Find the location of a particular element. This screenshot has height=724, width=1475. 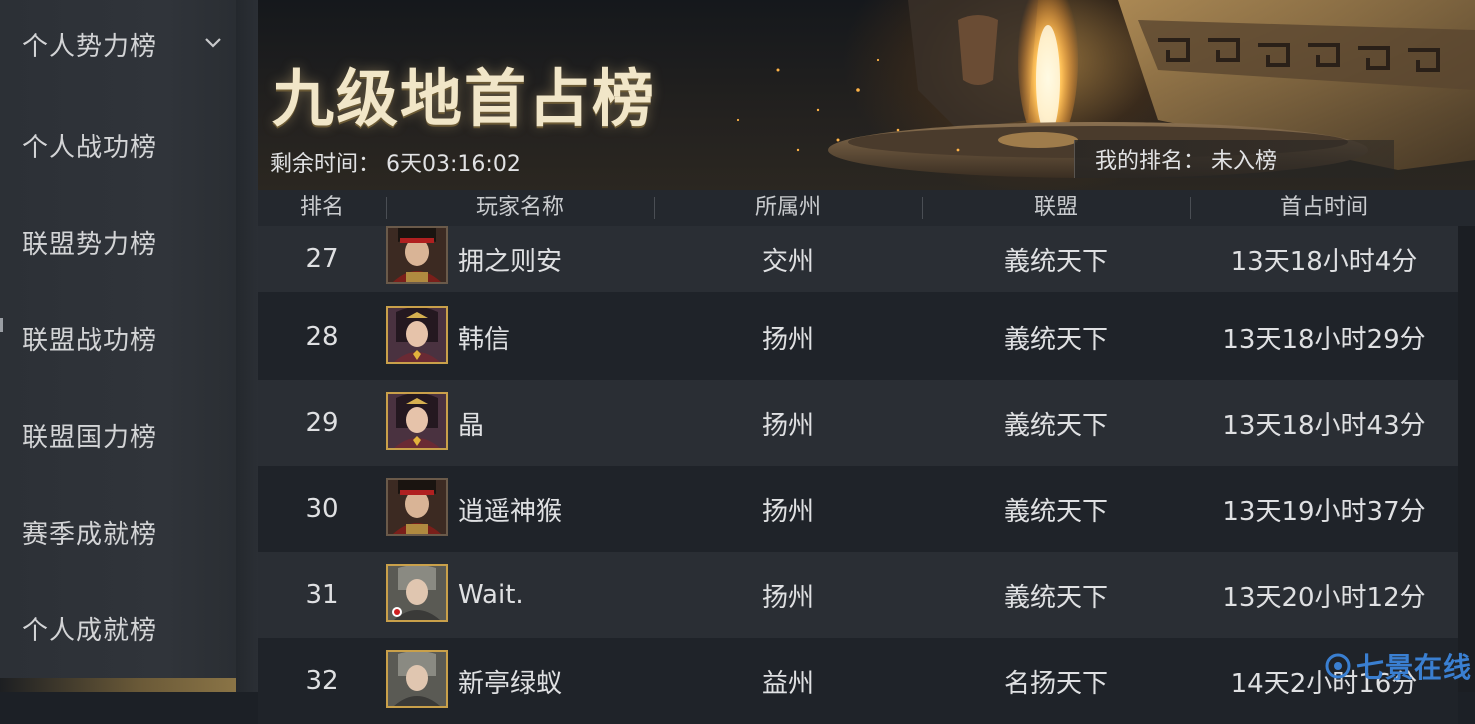

watermark: 七景在线 is located at coordinates (1398, 666).